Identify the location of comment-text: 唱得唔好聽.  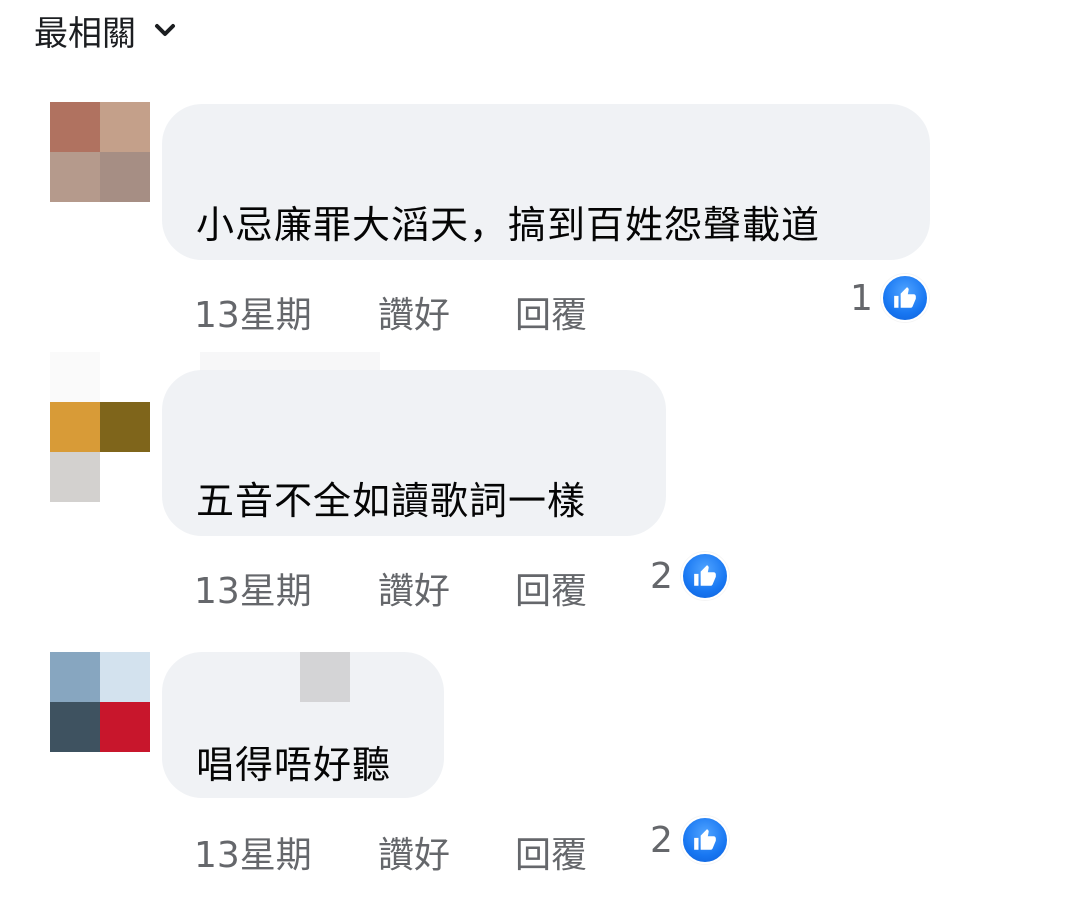
(294, 765).